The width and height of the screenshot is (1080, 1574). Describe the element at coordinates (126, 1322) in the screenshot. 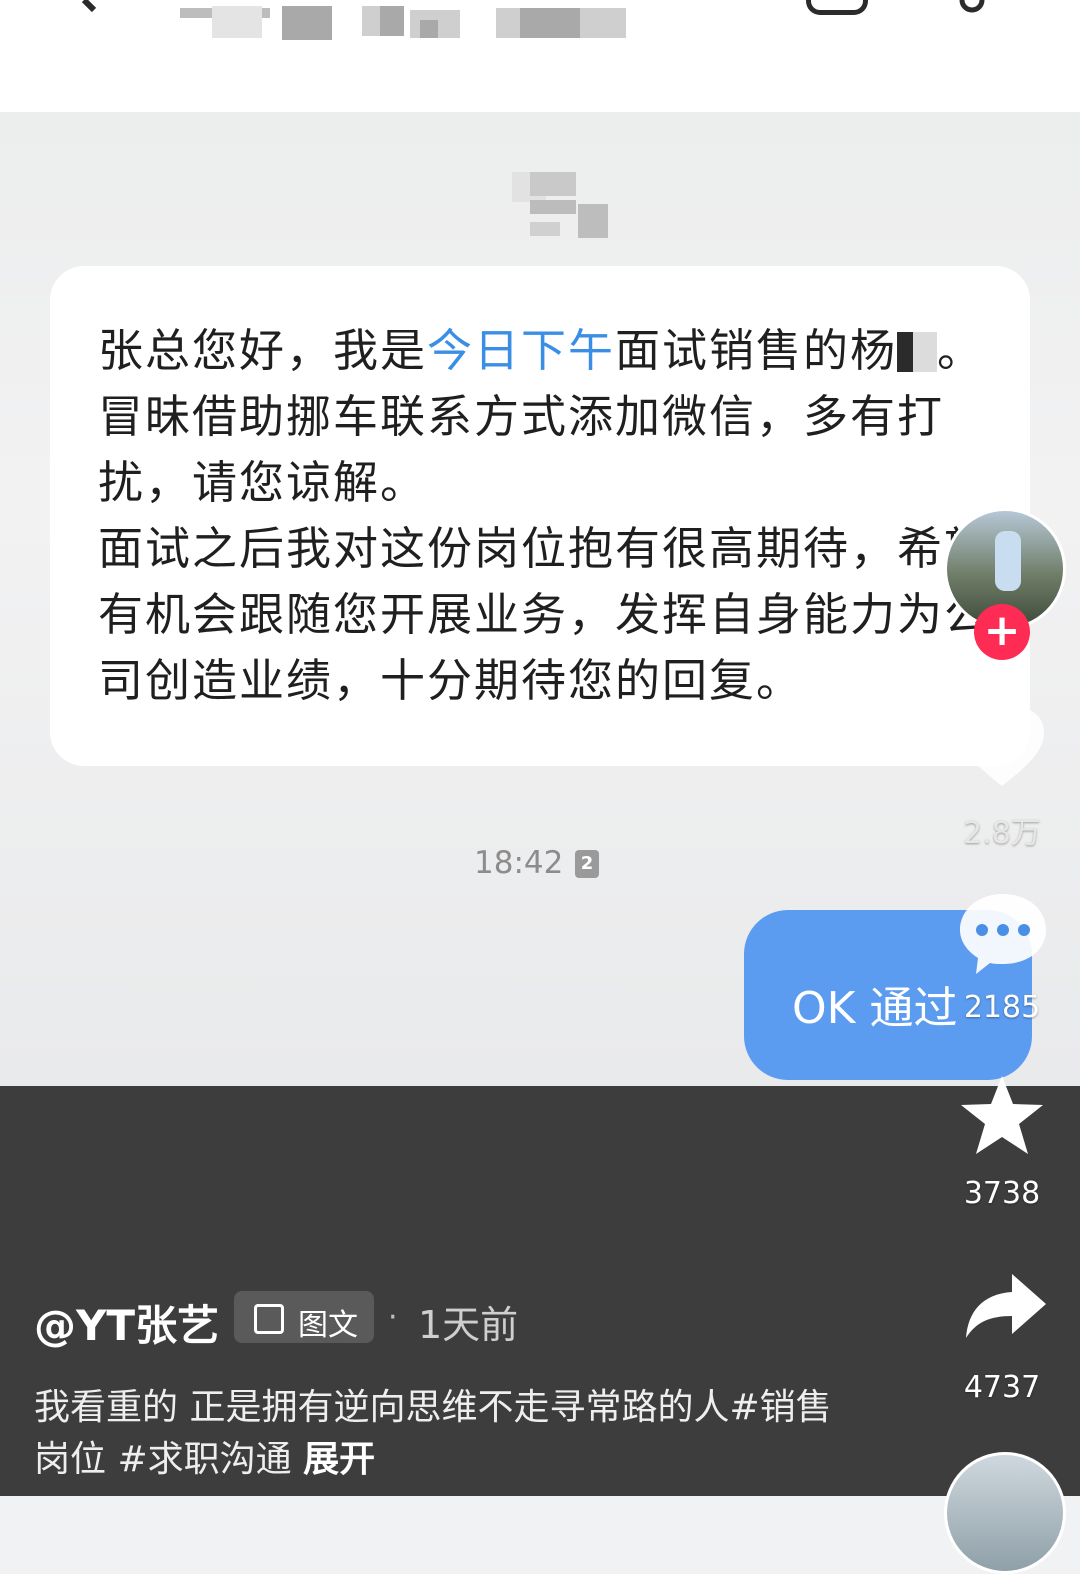

I see `author-name: @YT张艺` at that location.